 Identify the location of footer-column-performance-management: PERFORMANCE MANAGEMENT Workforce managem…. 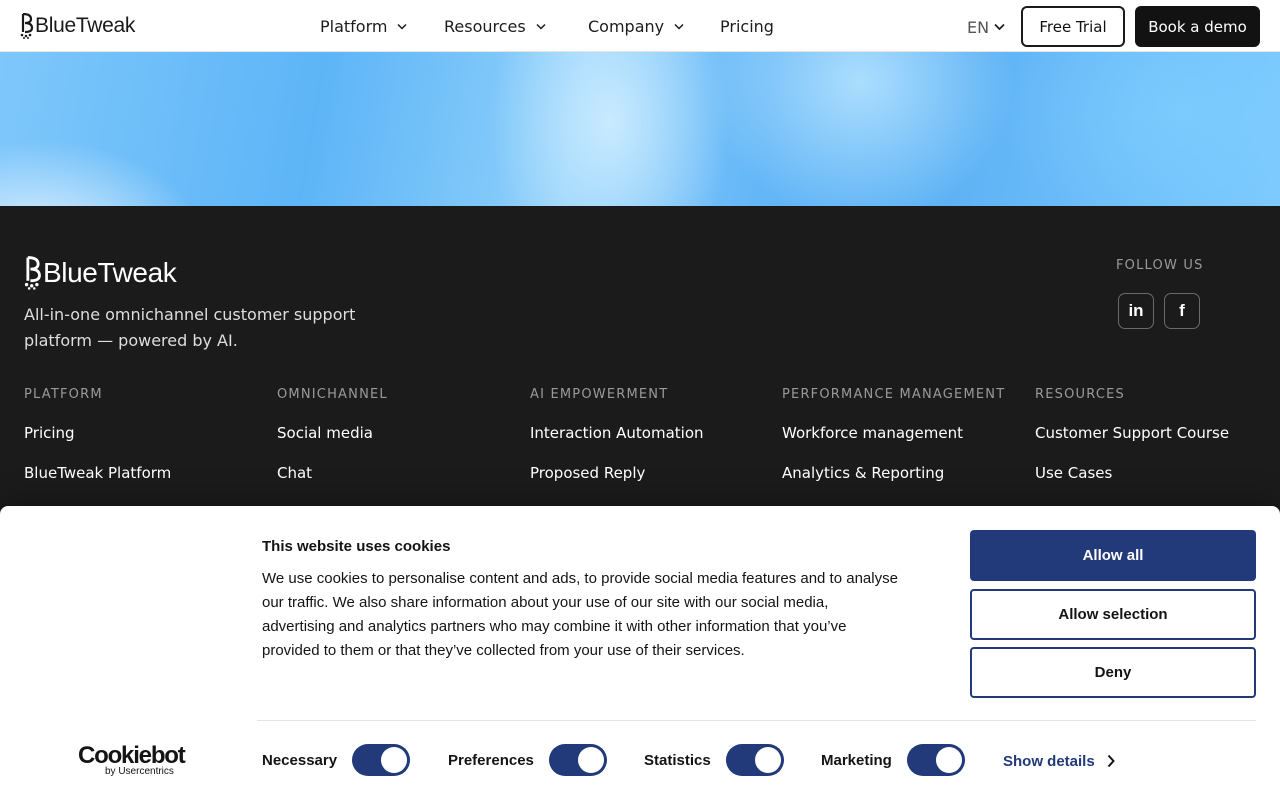
(894, 434).